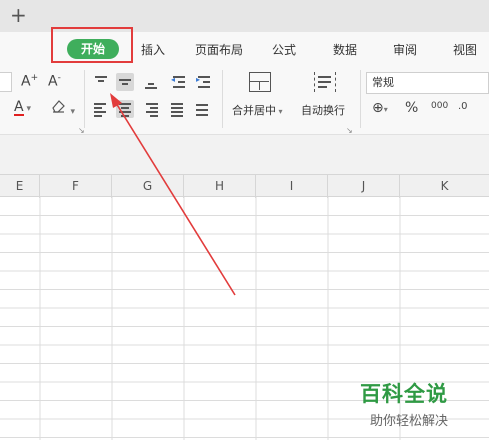 The height and width of the screenshot is (440, 489). What do you see at coordinates (173, 194) in the screenshot?
I see `annotation-arrow-icon` at bounding box center [173, 194].